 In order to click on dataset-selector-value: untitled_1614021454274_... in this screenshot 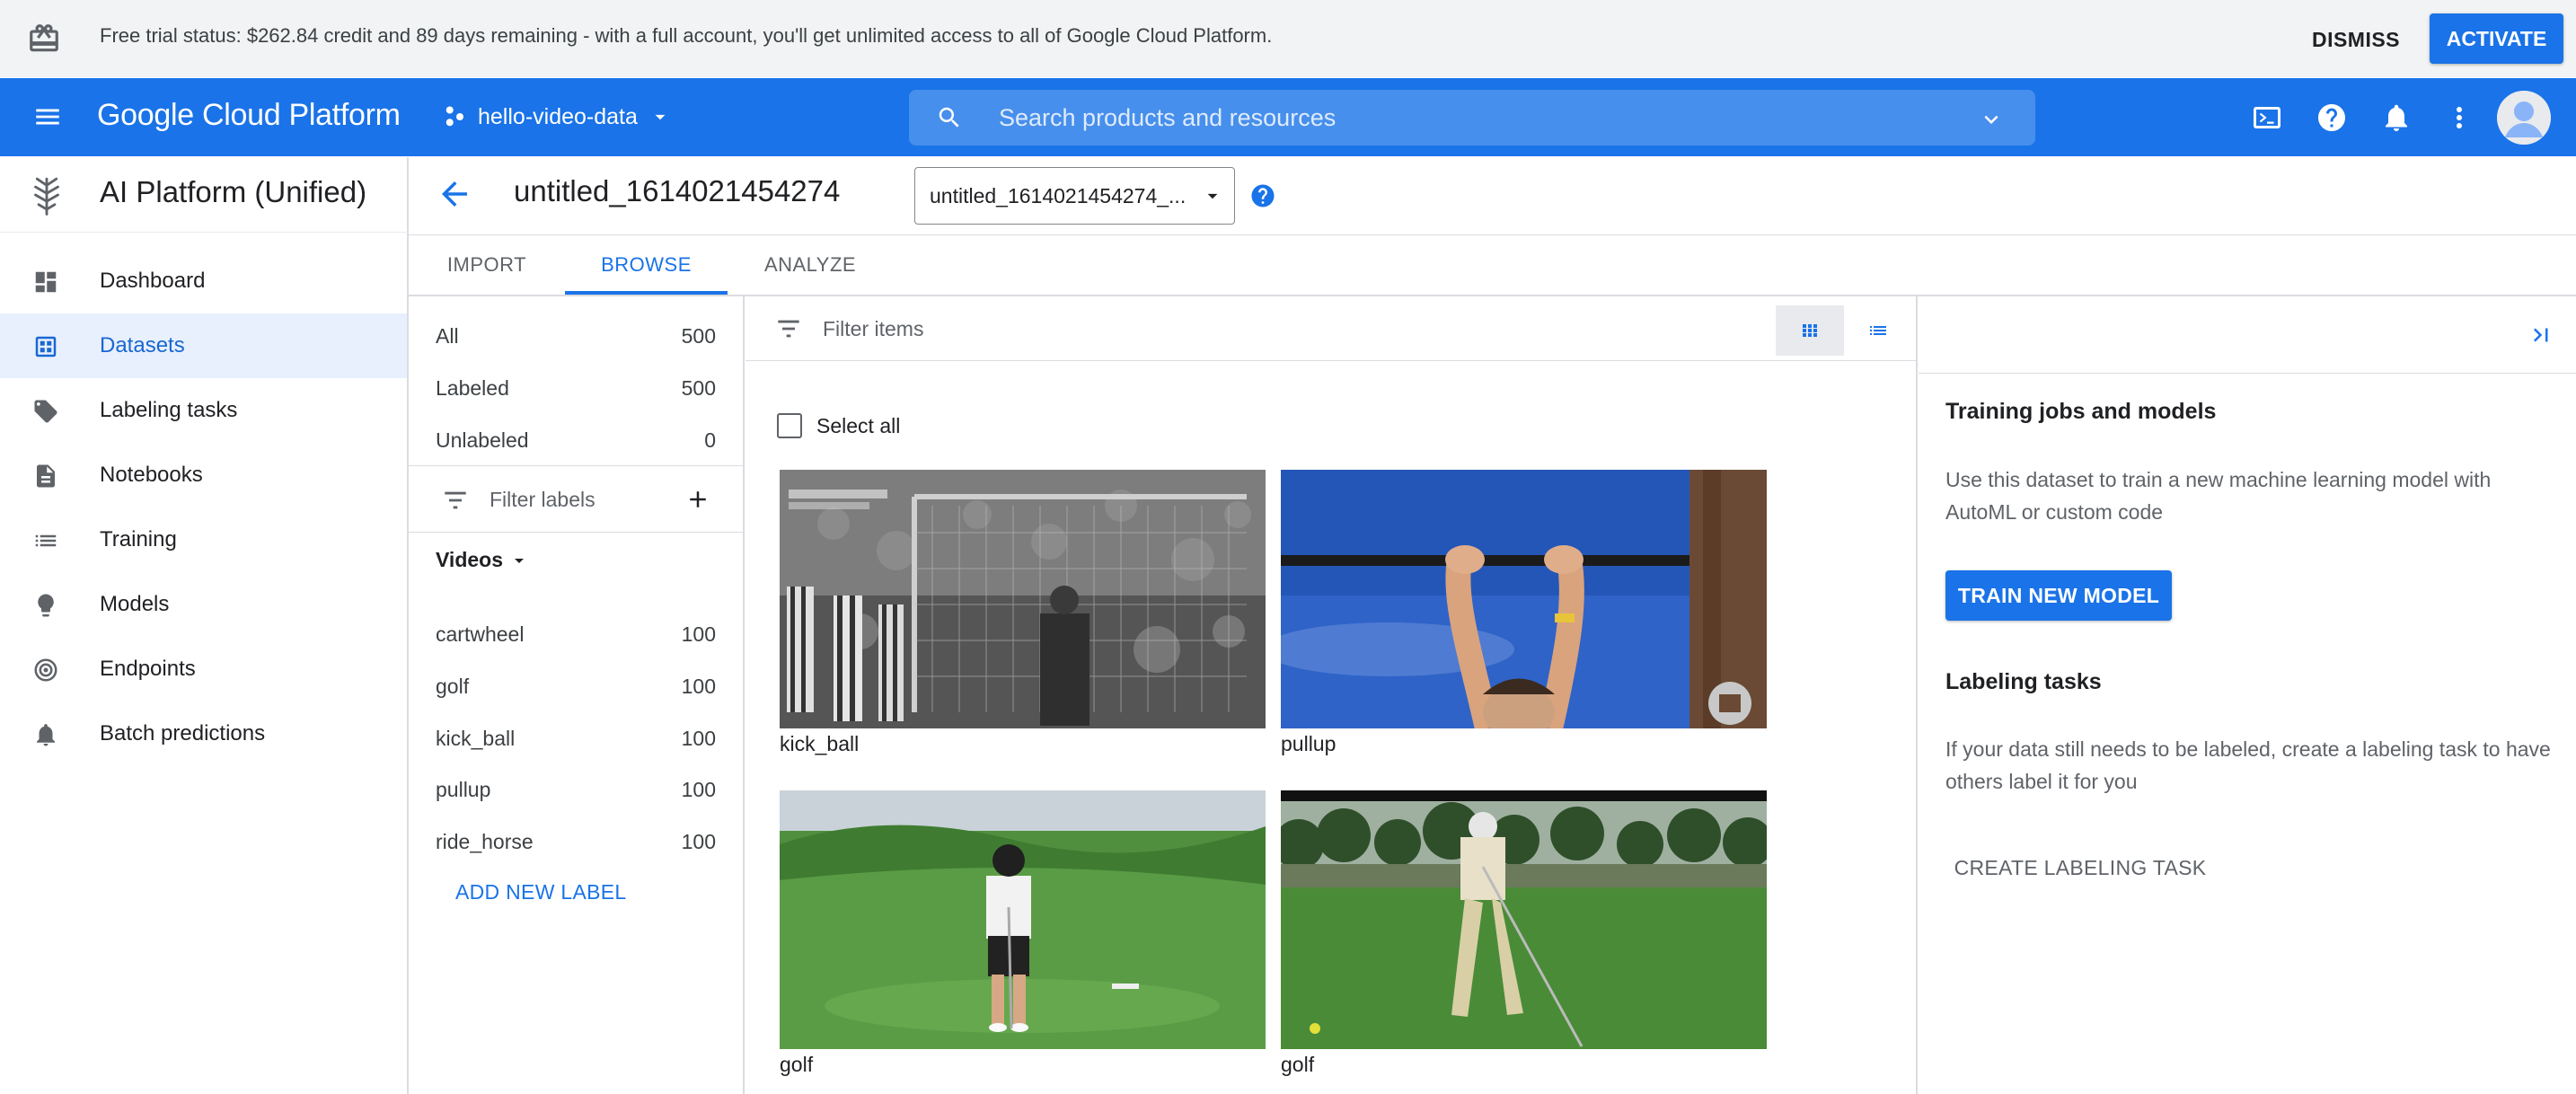, I will do `click(1058, 195)`.